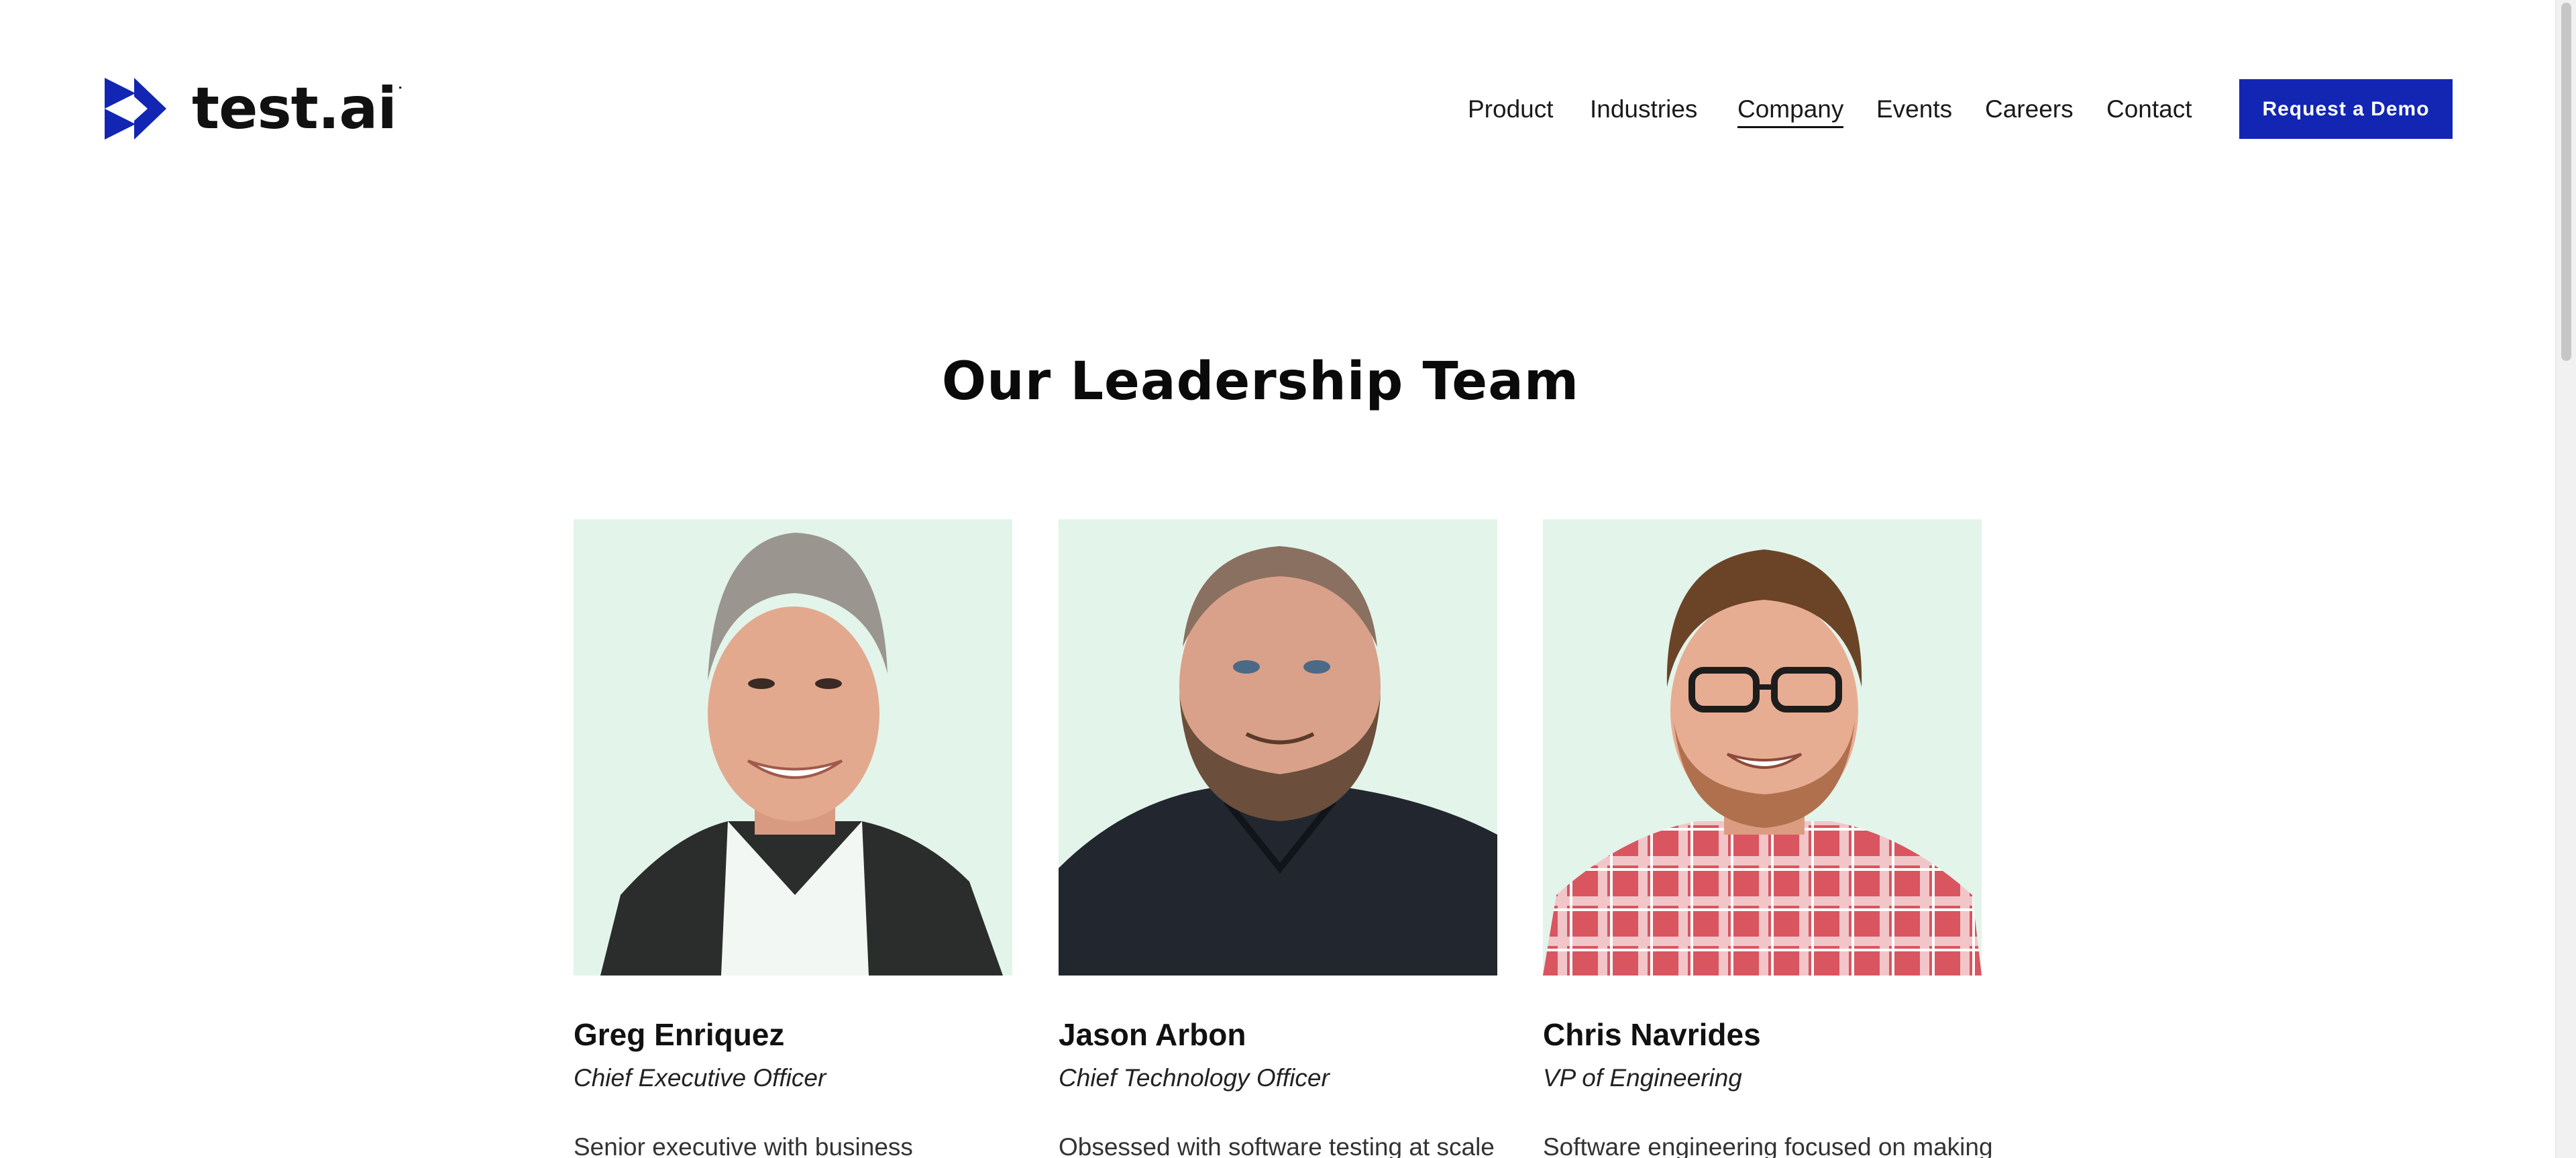  What do you see at coordinates (2029, 109) in the screenshot?
I see `nav-item-careers: Careers` at bounding box center [2029, 109].